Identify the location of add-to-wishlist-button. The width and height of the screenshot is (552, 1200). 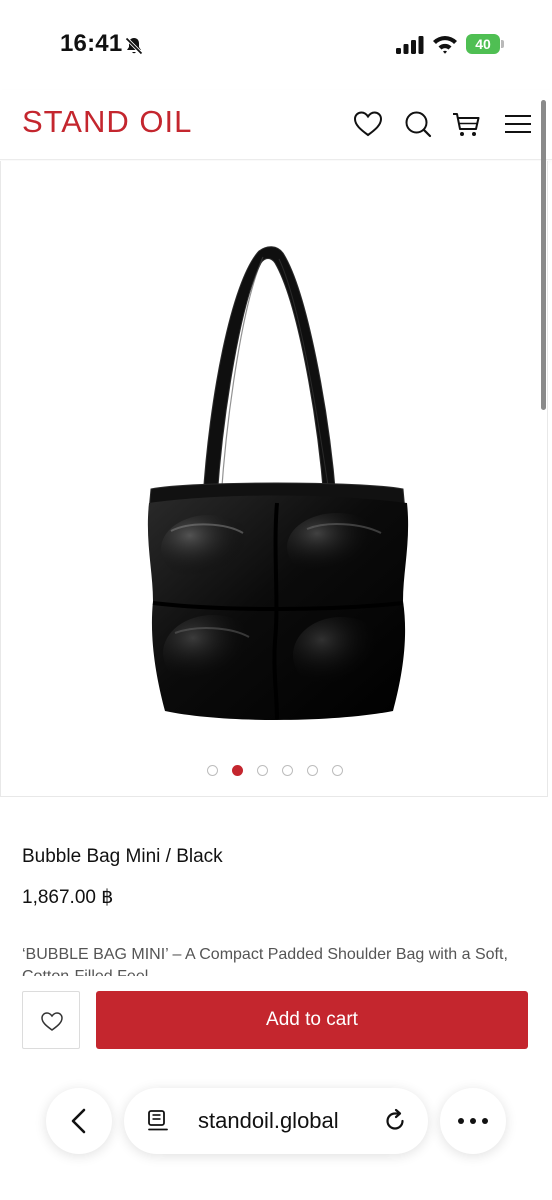
(51, 1020).